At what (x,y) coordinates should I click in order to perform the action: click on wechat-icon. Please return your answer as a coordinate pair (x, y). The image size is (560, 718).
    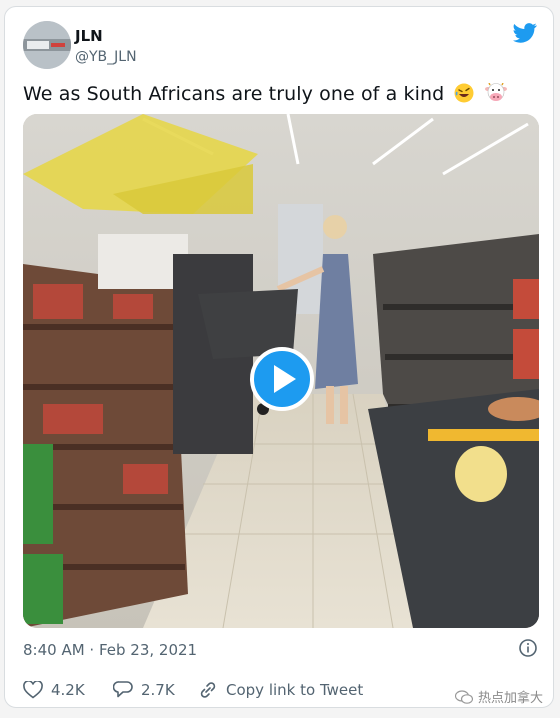
    Looking at the image, I should click on (463, 696).